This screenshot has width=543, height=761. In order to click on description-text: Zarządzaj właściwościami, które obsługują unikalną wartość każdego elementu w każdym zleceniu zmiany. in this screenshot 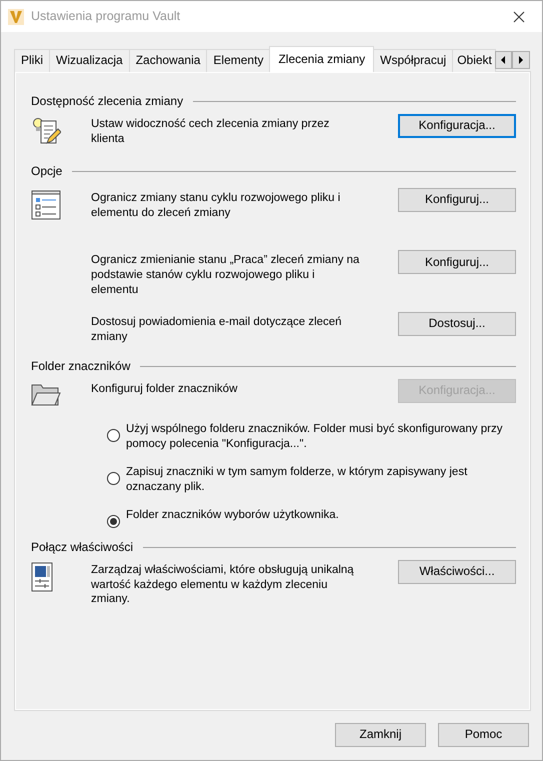, I will do `click(223, 585)`.